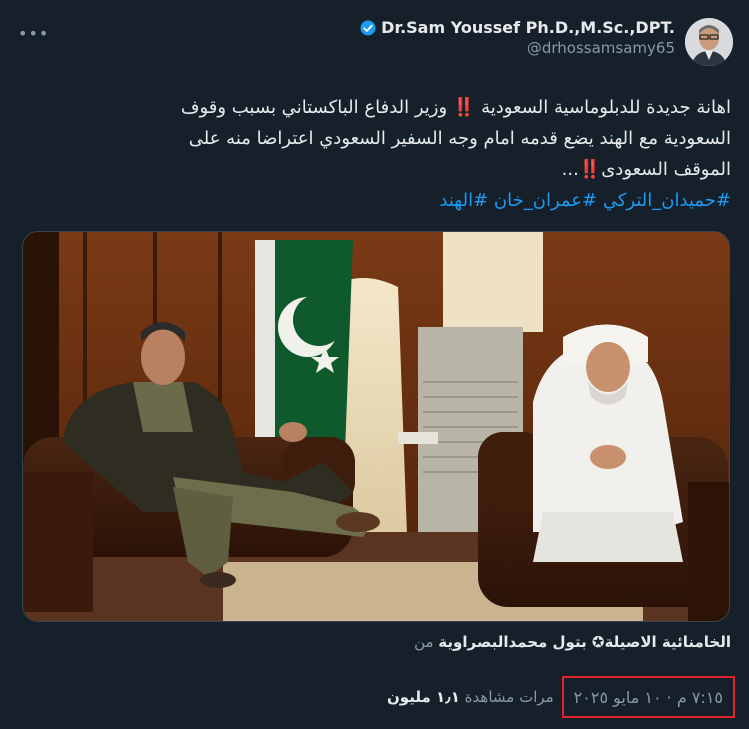 The height and width of the screenshot is (729, 749). I want to click on timestamp-link: ٧:١٥ م · ١٠ مايو ٢٠٢٥, so click(648, 697).